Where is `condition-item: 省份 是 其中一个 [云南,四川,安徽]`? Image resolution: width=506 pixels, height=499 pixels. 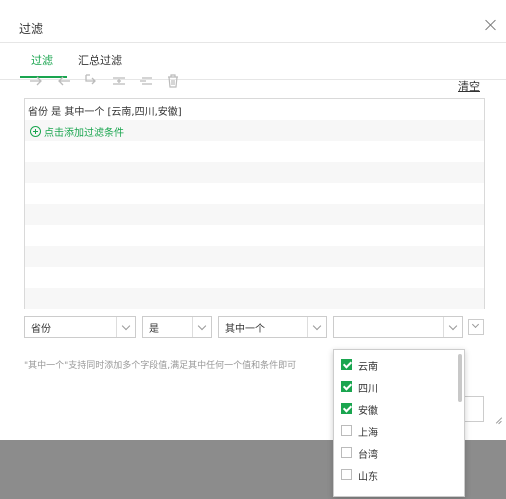 condition-item: 省份 是 其中一个 [云南,四川,安徽] is located at coordinates (105, 110).